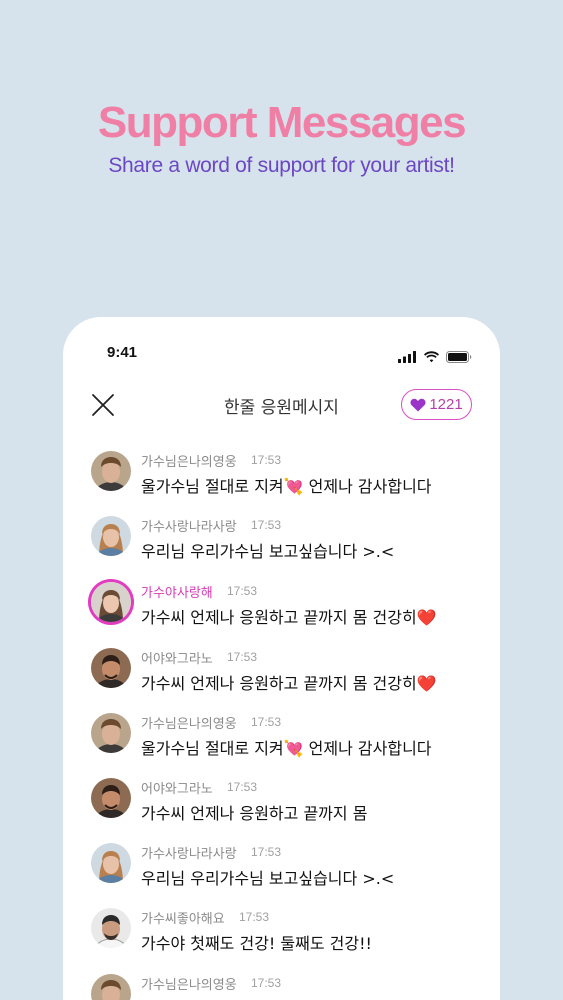  I want to click on status-time: 9:41, so click(122, 352).